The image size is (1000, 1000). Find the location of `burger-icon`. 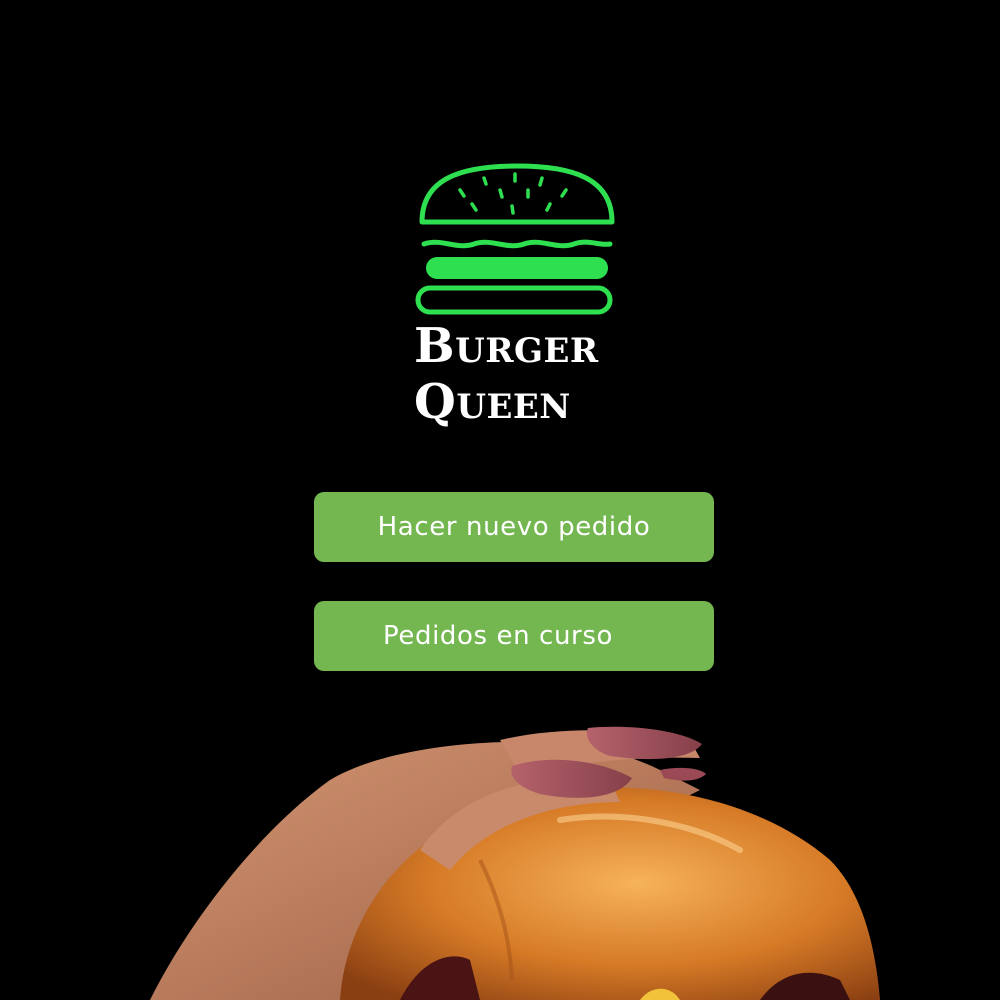

burger-icon is located at coordinates (515, 239).